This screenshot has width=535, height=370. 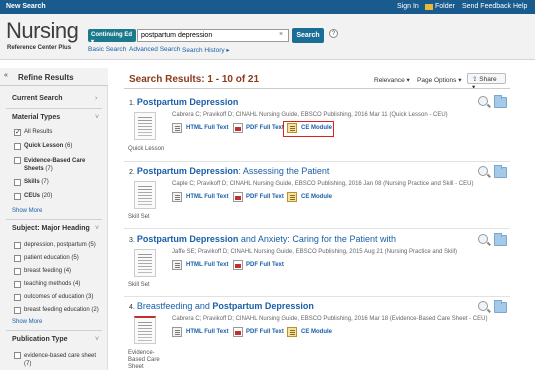 I want to click on scope-label: Continuing Ed, so click(x=111, y=35).